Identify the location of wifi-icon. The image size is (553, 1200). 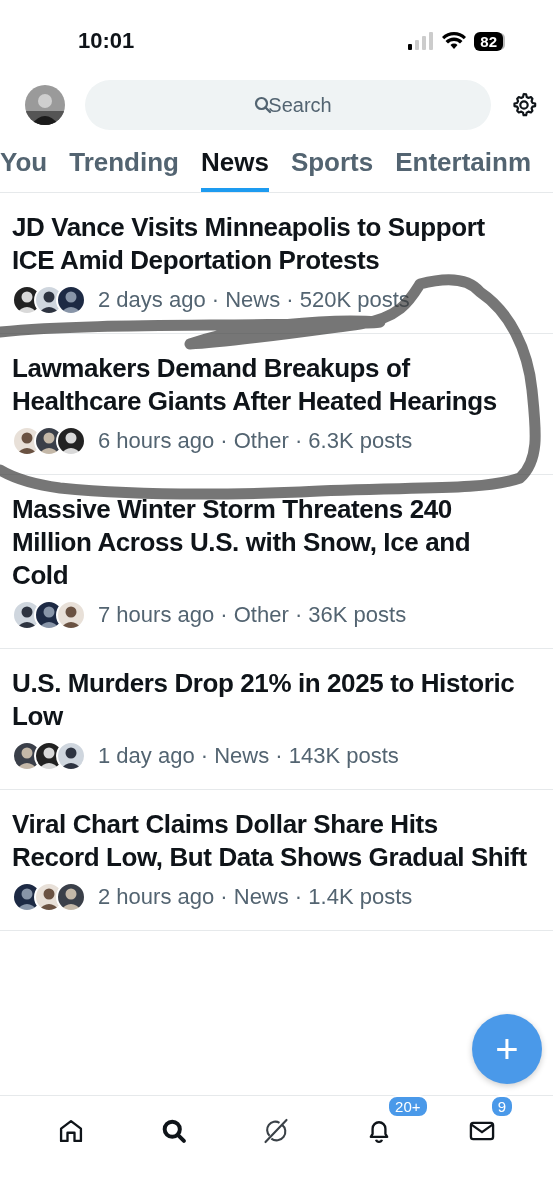
(454, 41).